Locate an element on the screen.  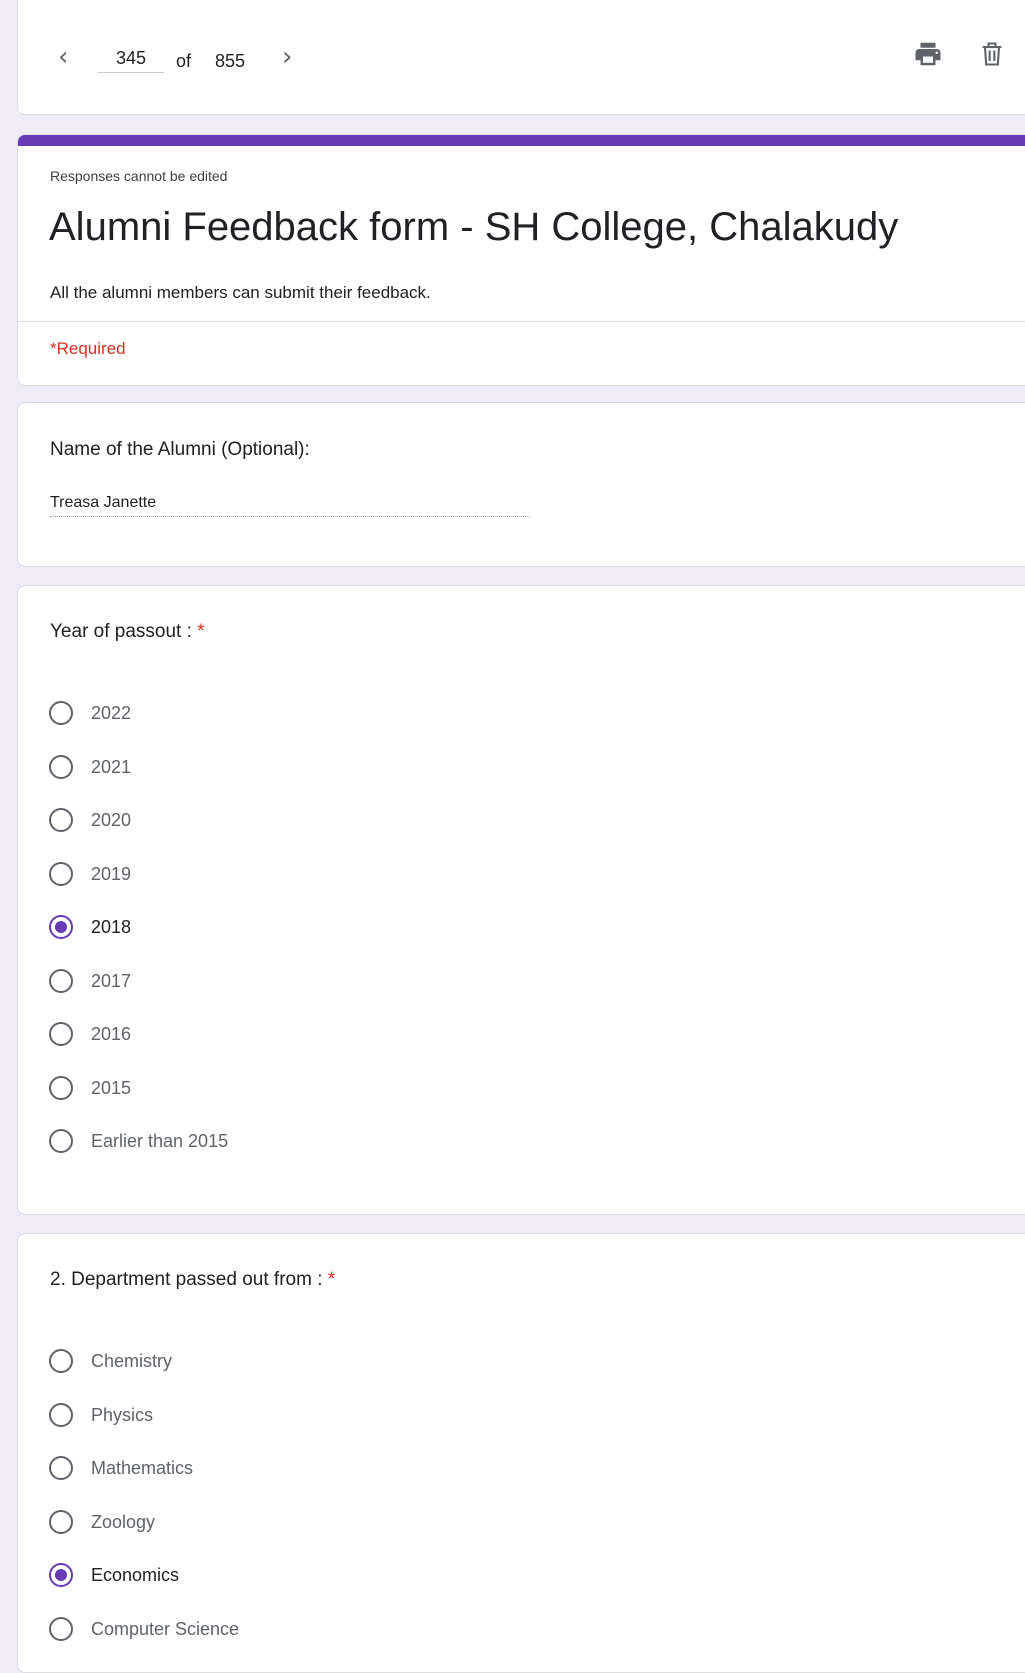
radio-option-label: Economics is located at coordinates (135, 1575).